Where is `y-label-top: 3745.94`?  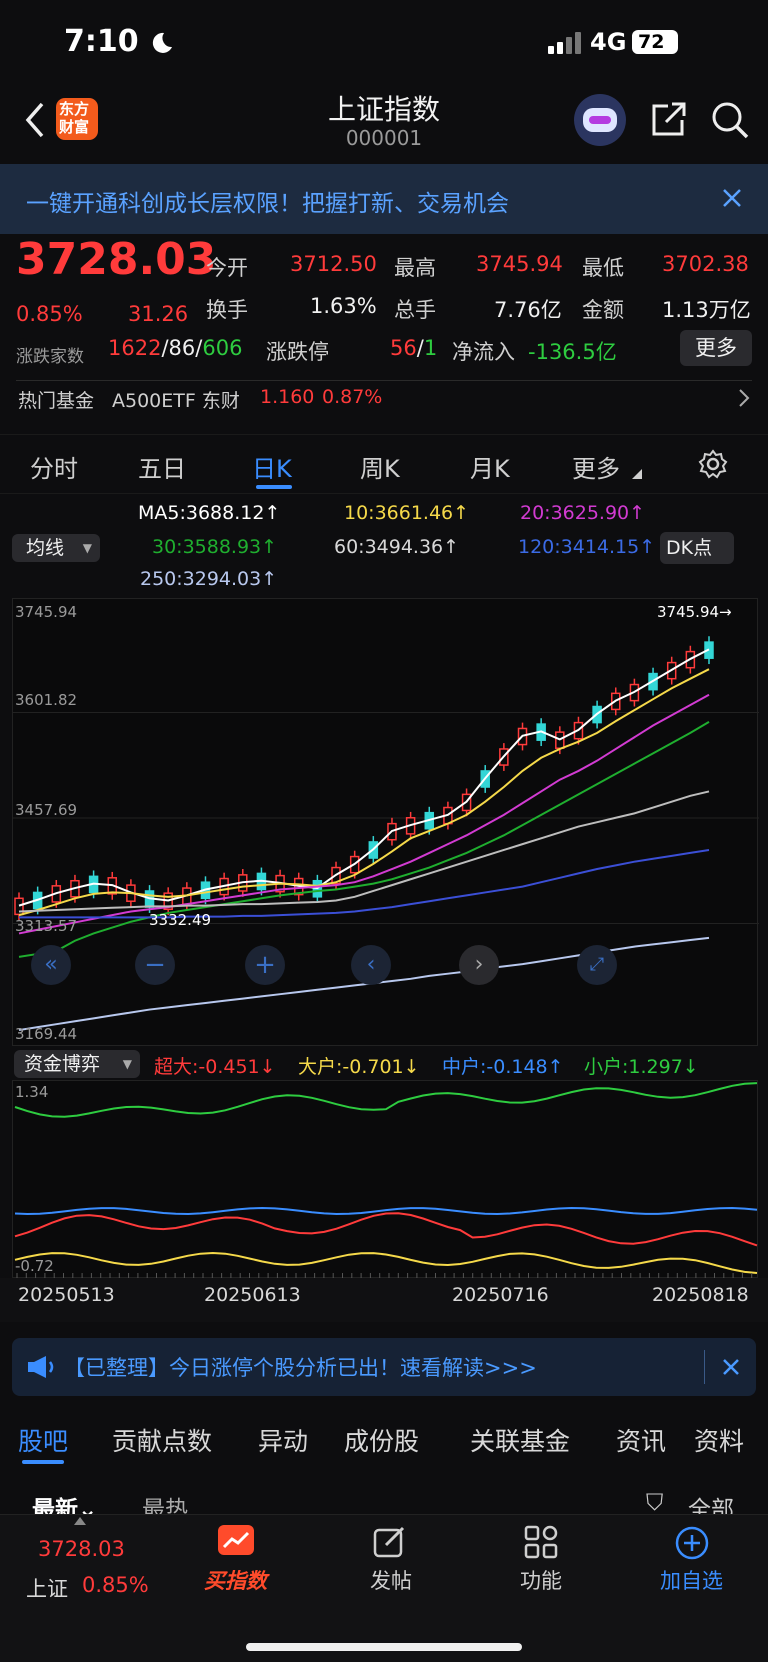 y-label-top: 3745.94 is located at coordinates (46, 612).